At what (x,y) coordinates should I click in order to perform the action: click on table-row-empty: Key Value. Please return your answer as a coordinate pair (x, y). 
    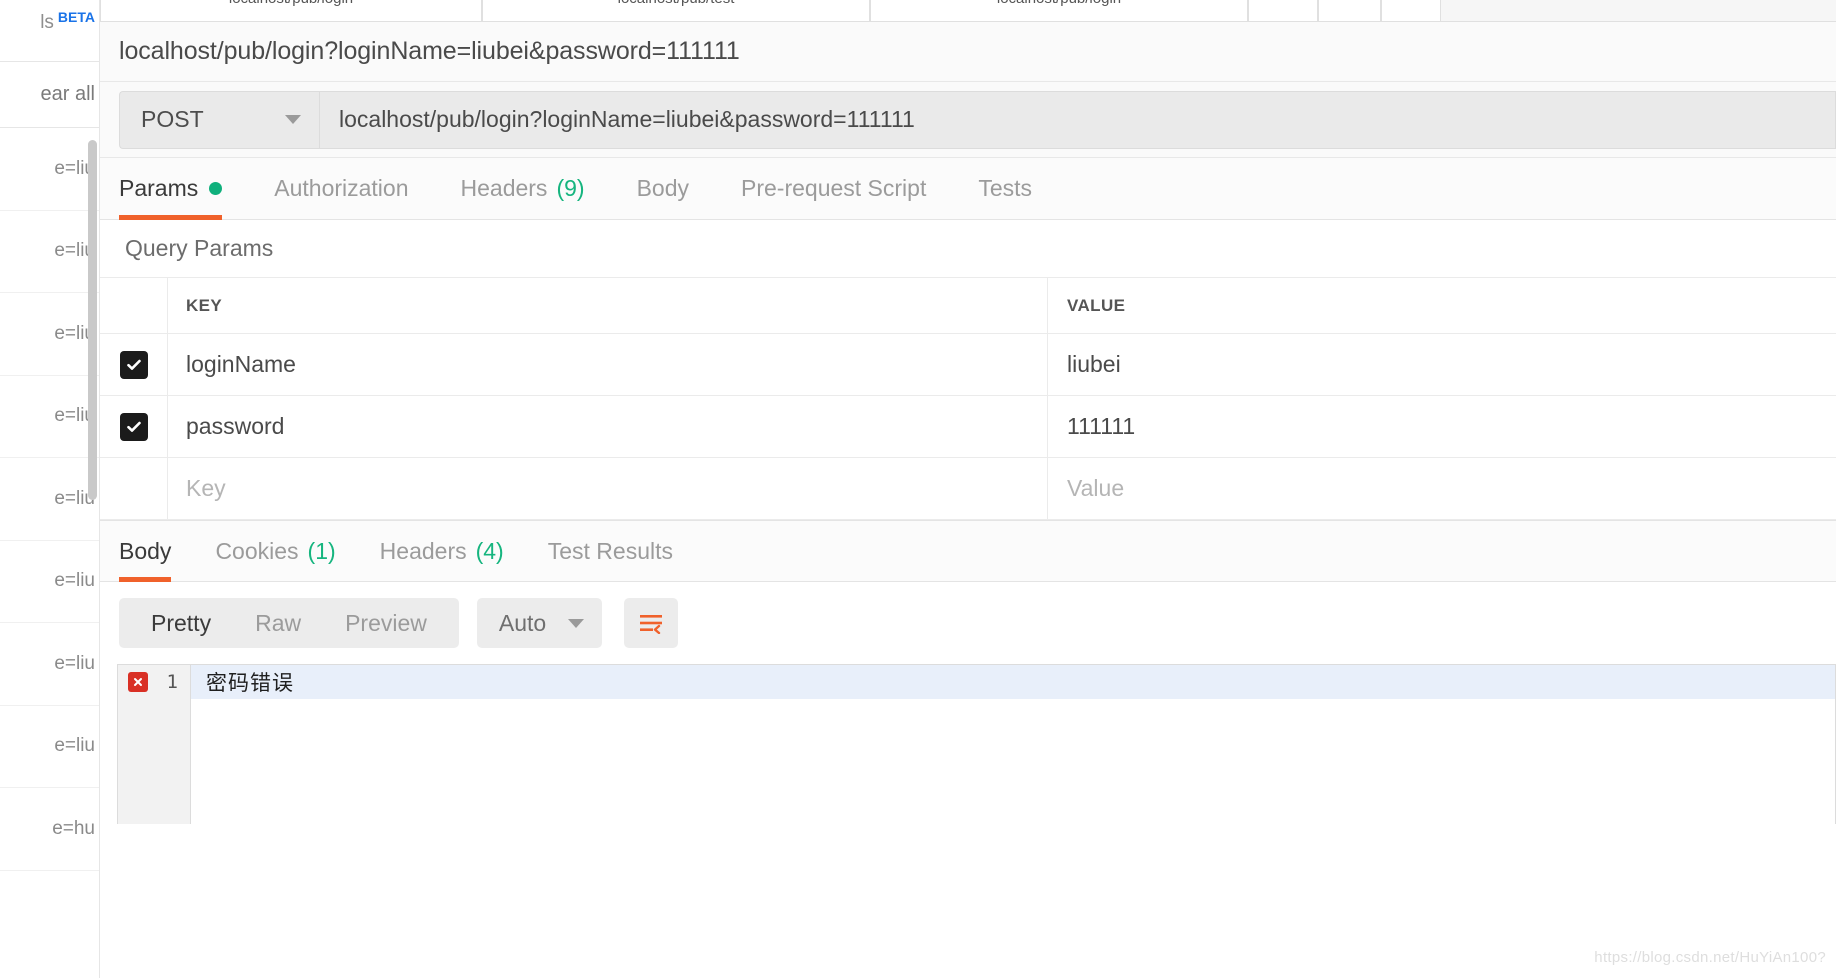
    Looking at the image, I should click on (968, 489).